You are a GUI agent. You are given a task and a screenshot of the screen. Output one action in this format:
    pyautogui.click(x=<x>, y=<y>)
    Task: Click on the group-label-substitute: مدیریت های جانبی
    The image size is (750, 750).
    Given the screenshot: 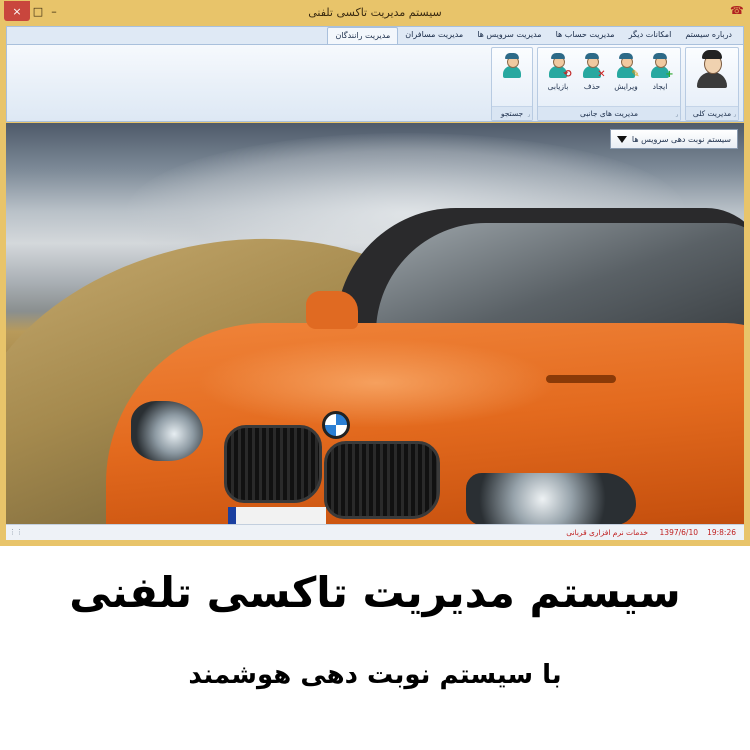 What is the action you would take?
    pyautogui.click(x=609, y=113)
    